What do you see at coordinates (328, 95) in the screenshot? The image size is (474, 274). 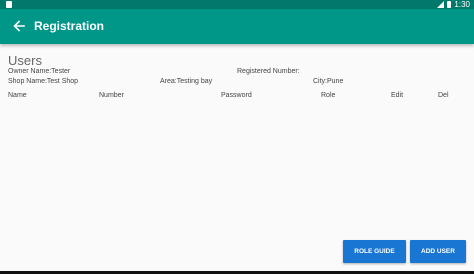 I see `column-header-role: Role` at bounding box center [328, 95].